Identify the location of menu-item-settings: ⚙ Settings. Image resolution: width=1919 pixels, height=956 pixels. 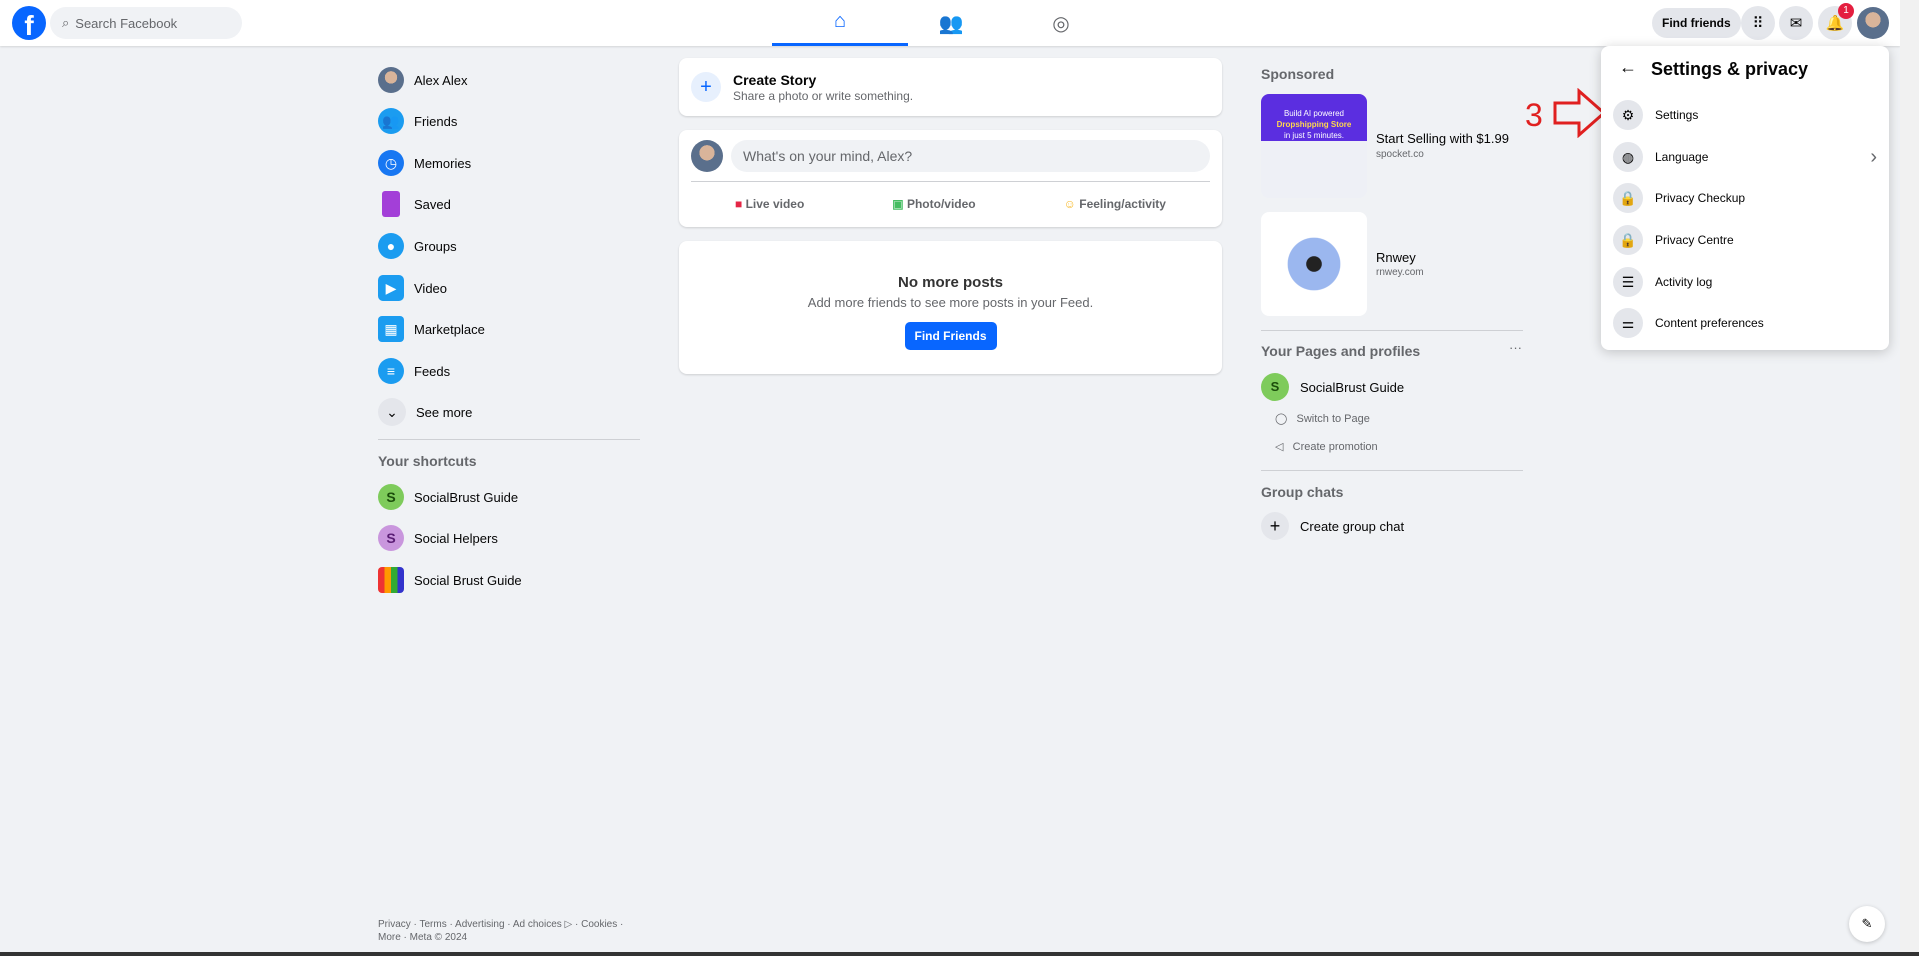
(1745, 115).